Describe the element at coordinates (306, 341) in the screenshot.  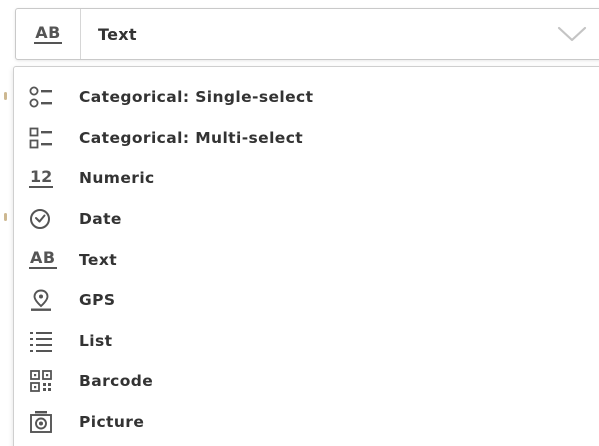
I see `menu-item-list: List` at that location.